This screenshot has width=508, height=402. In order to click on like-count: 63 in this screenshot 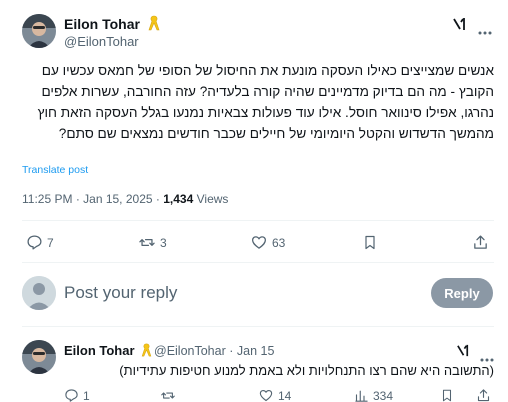, I will do `click(279, 242)`.